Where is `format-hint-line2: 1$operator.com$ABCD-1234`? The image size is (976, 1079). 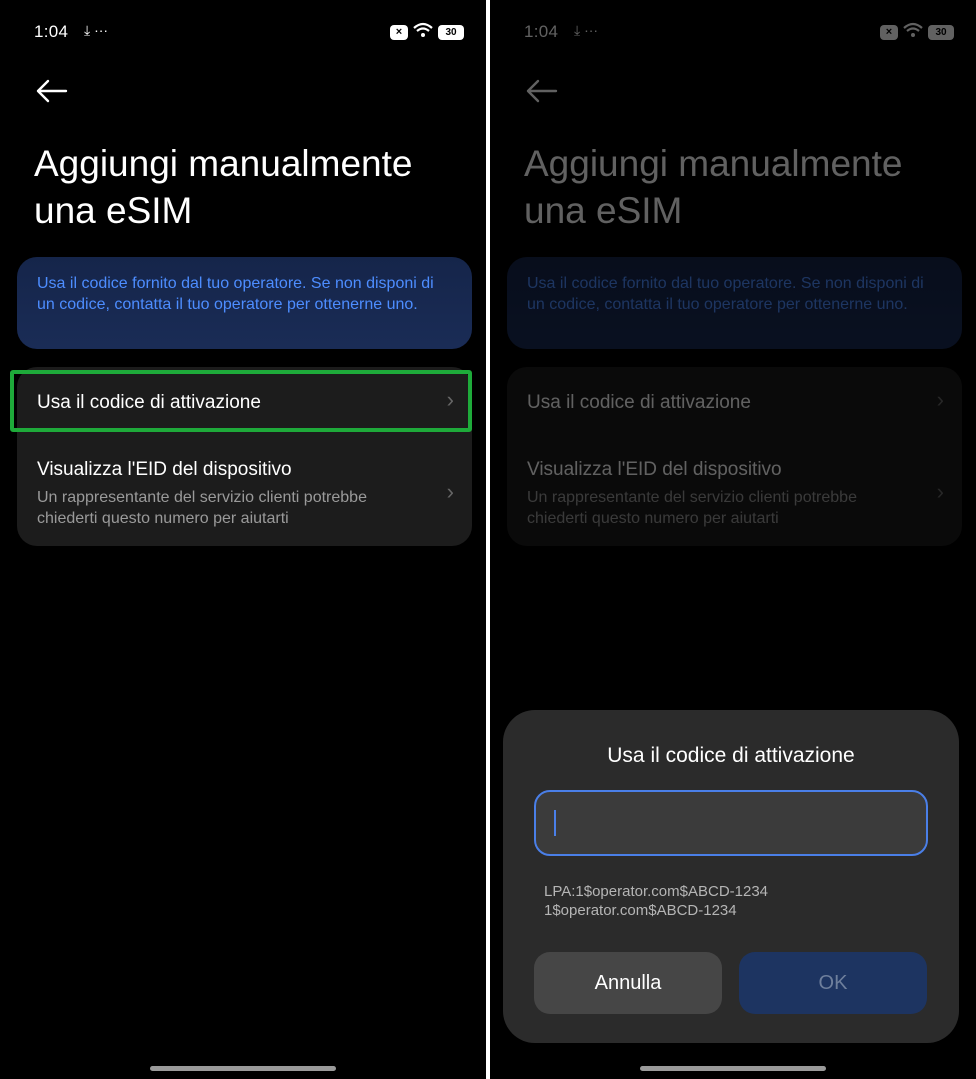
format-hint-line2: 1$operator.com$ABCD-1234 is located at coordinates (640, 910).